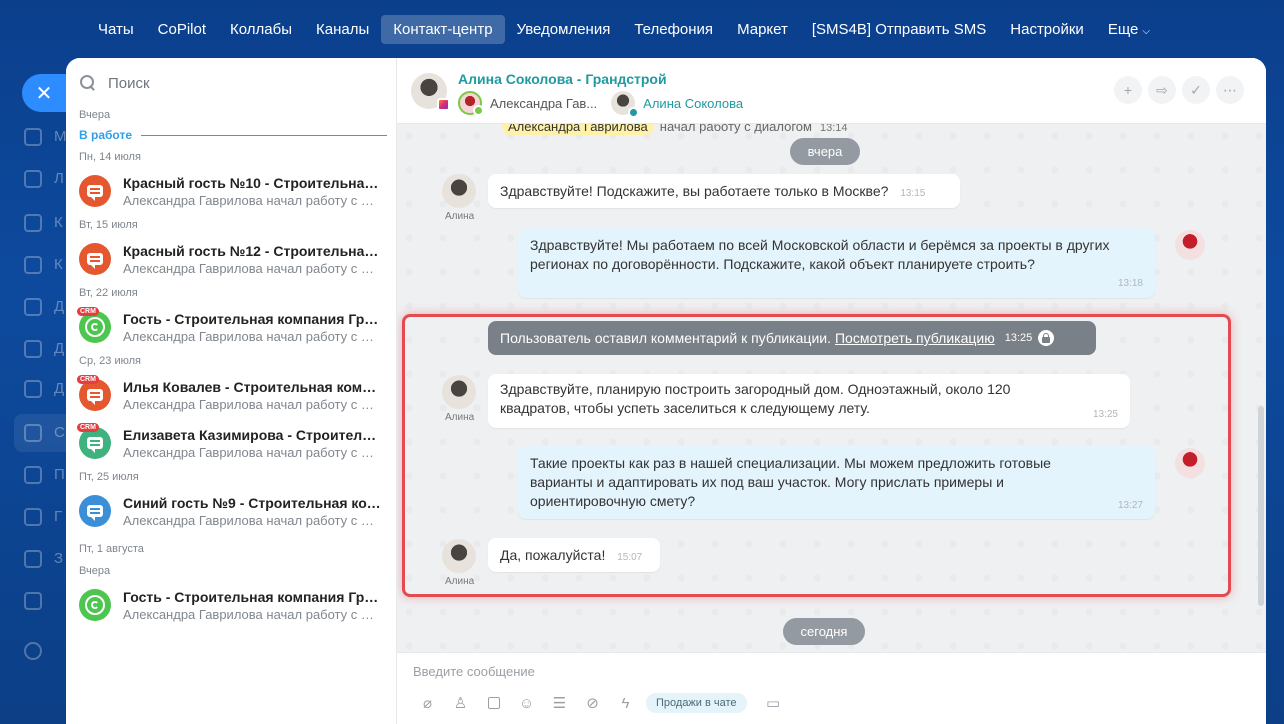 The height and width of the screenshot is (724, 1284). Describe the element at coordinates (33, 517) in the screenshot. I see `sidebar-group-icon` at that location.